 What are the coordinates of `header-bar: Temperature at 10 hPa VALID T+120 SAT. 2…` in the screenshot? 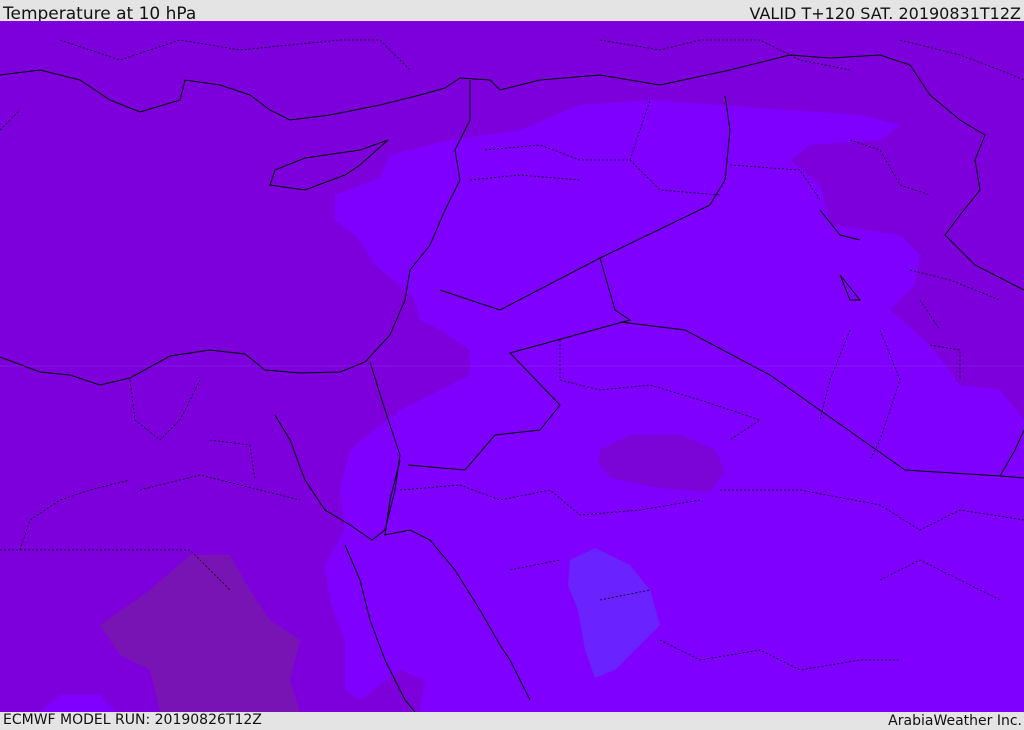 It's located at (512, 12).